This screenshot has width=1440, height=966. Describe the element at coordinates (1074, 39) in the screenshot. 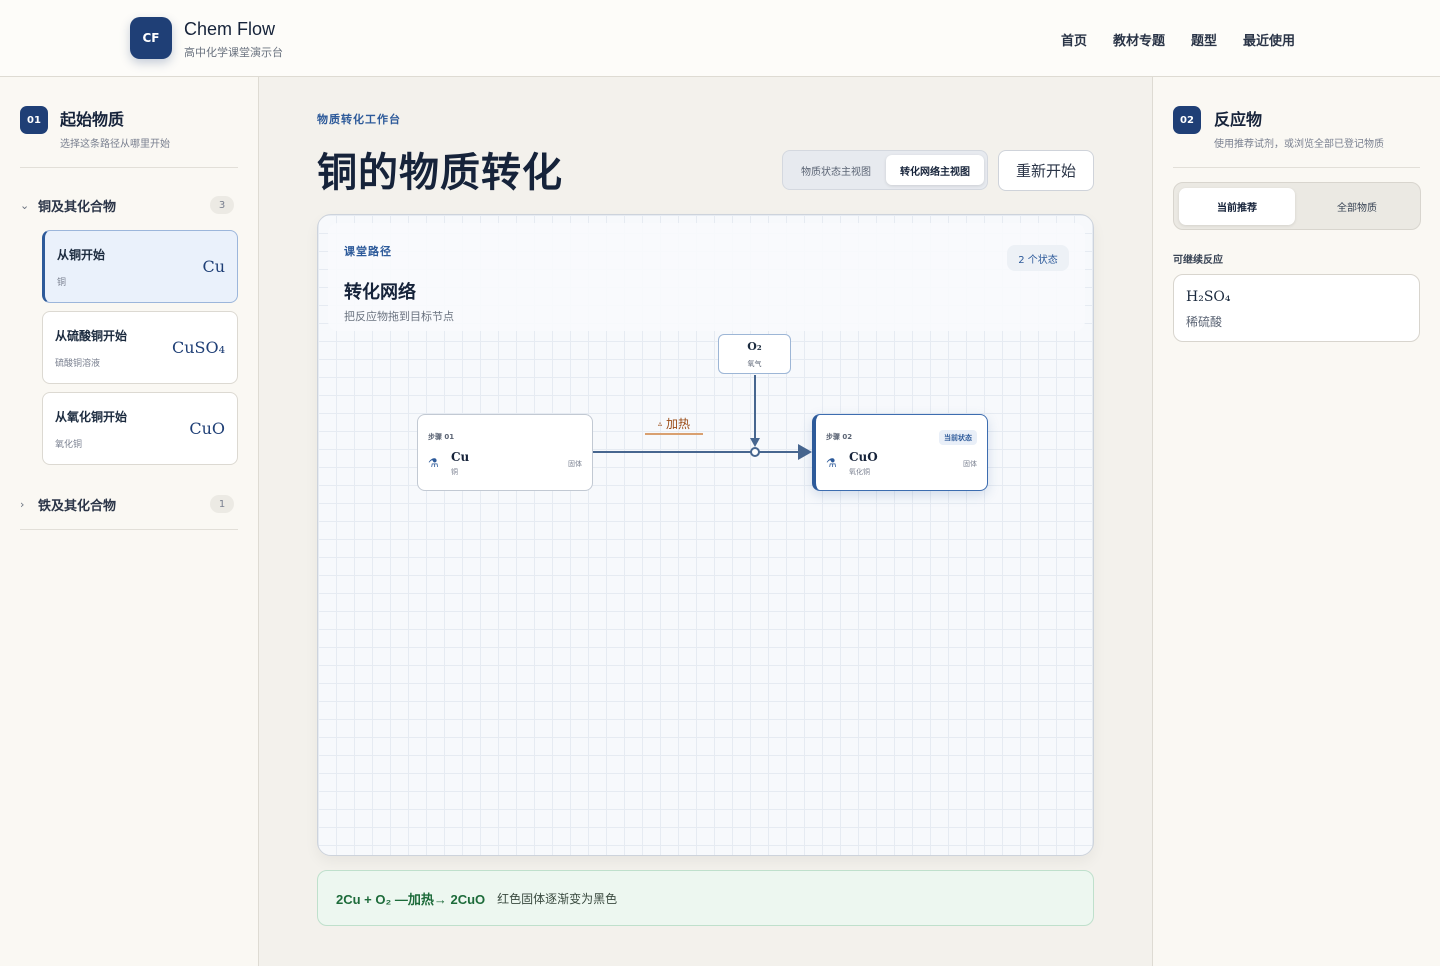

I see `nav-home: 首页` at that location.